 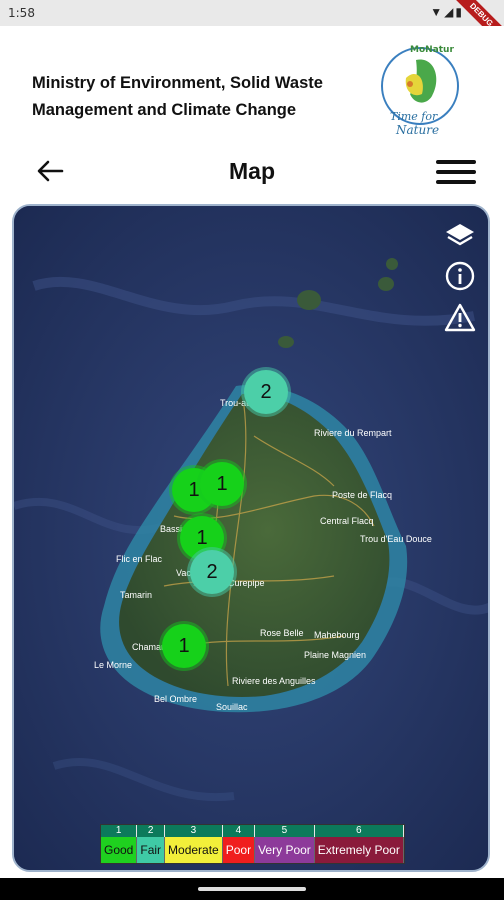 What do you see at coordinates (456, 172) in the screenshot?
I see `hamburger-menu-button` at bounding box center [456, 172].